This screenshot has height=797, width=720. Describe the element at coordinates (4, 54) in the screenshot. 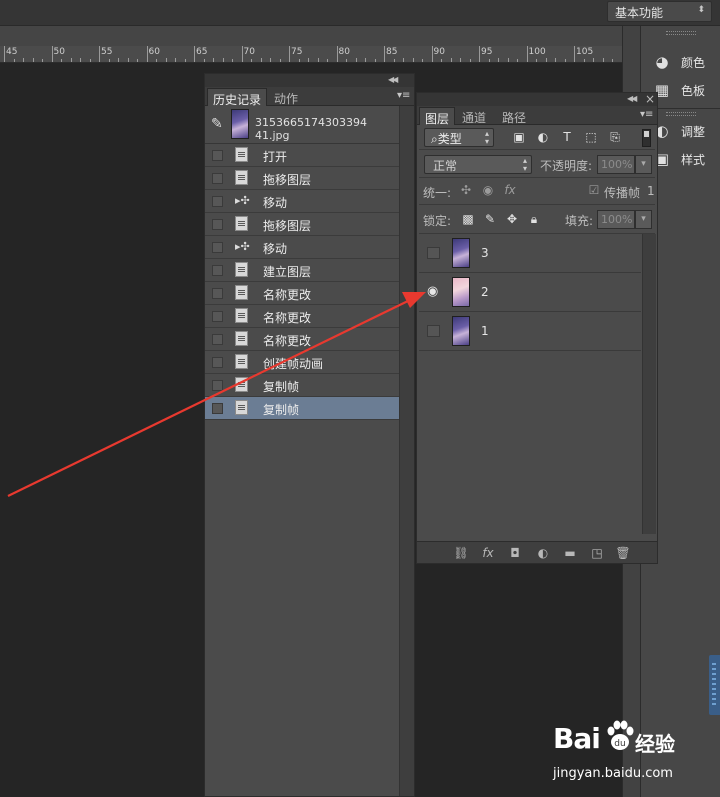

I see `ruler-major-tick` at that location.